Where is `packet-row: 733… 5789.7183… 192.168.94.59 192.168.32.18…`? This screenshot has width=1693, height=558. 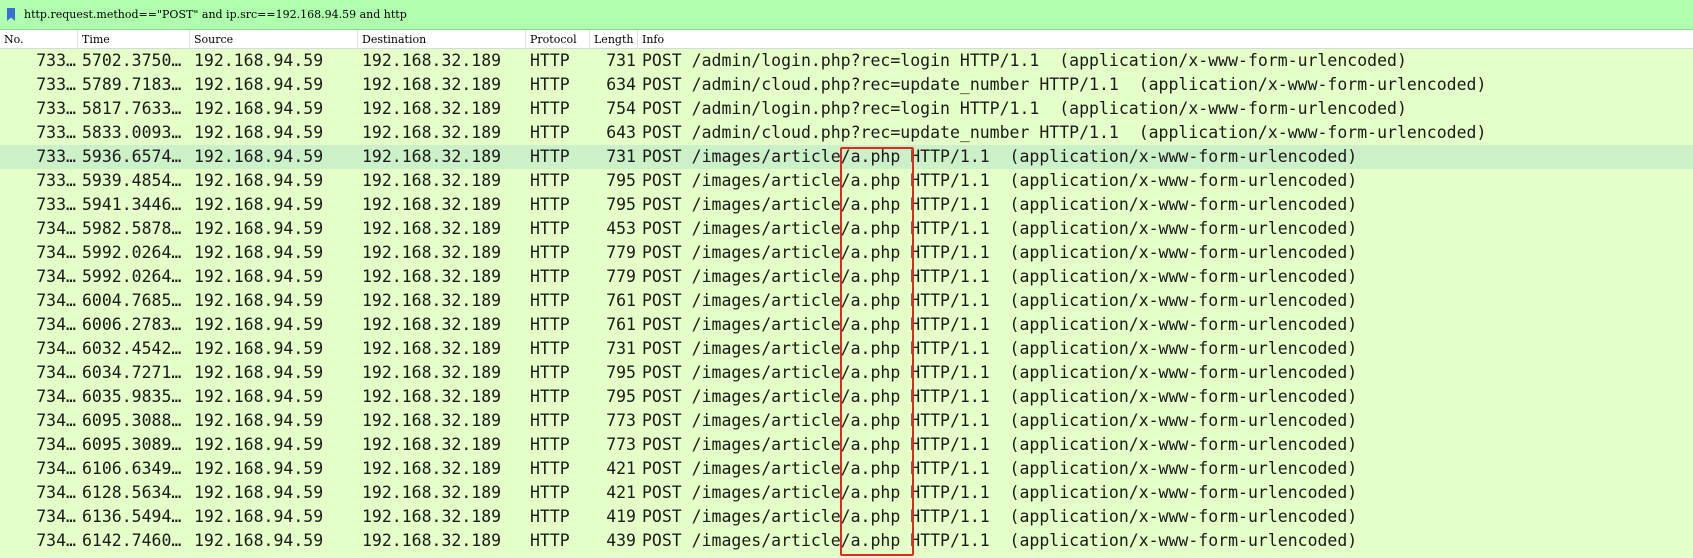
packet-row: 733… 5789.7183… 192.168.94.59 192.168.32.18… is located at coordinates (846, 85).